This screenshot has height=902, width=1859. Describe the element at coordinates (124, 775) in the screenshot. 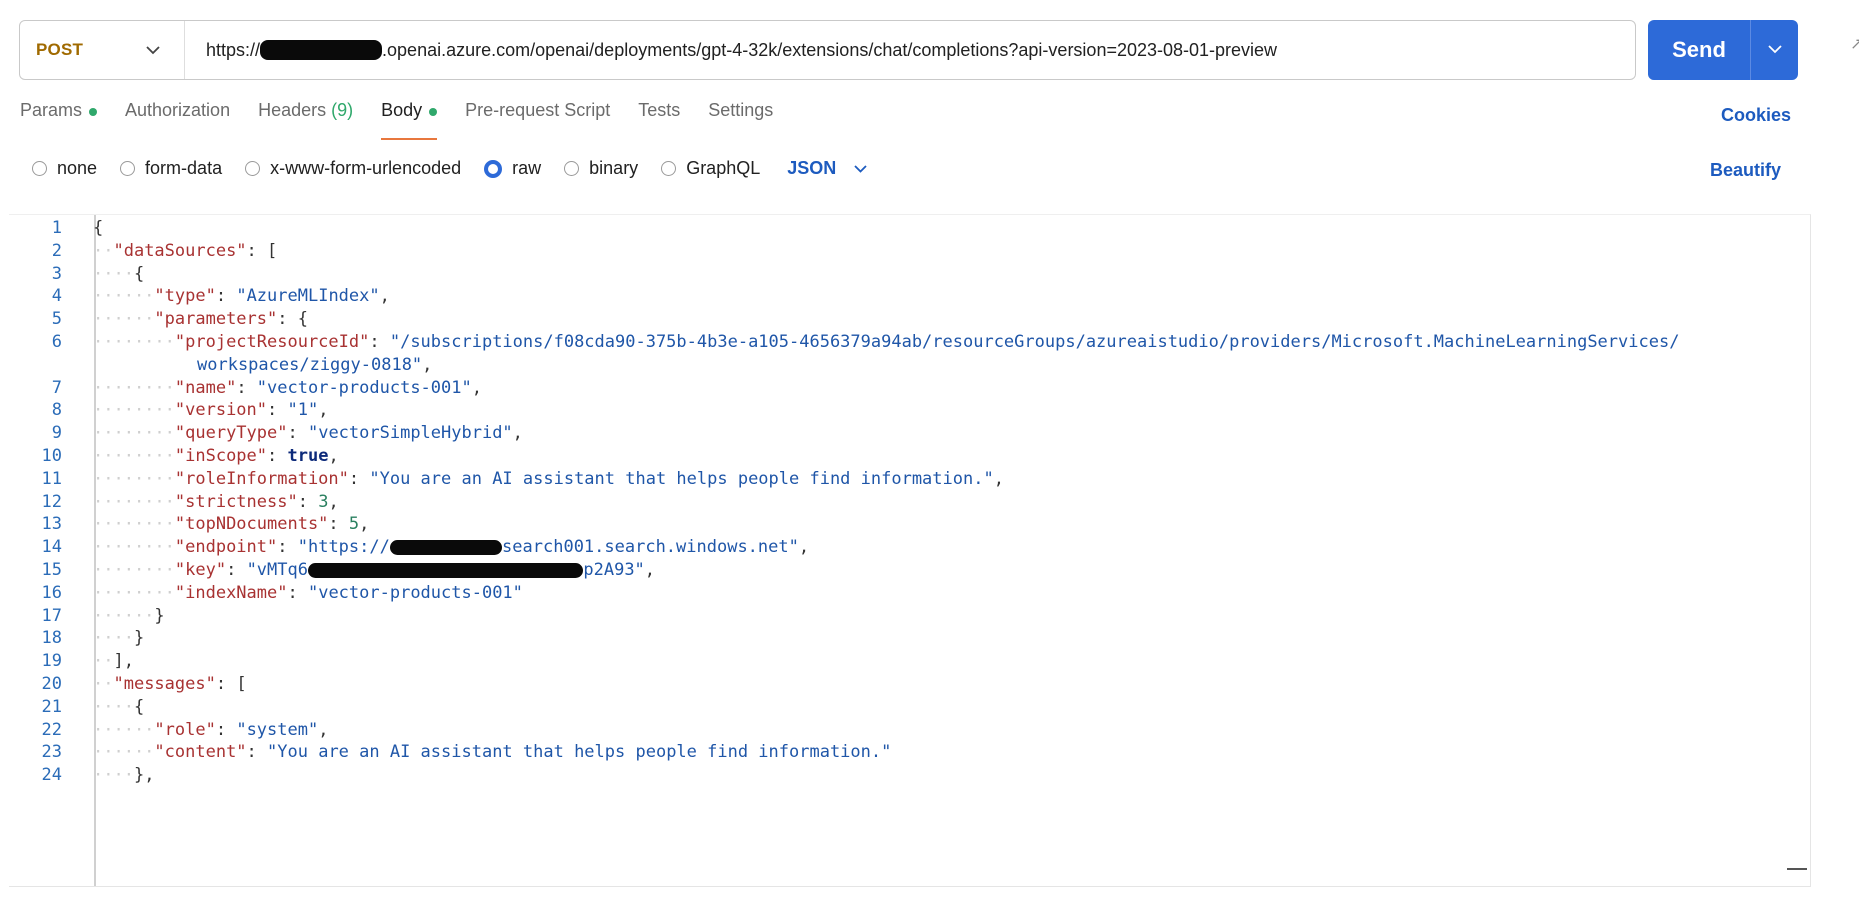

I see `code-text: ····},` at that location.